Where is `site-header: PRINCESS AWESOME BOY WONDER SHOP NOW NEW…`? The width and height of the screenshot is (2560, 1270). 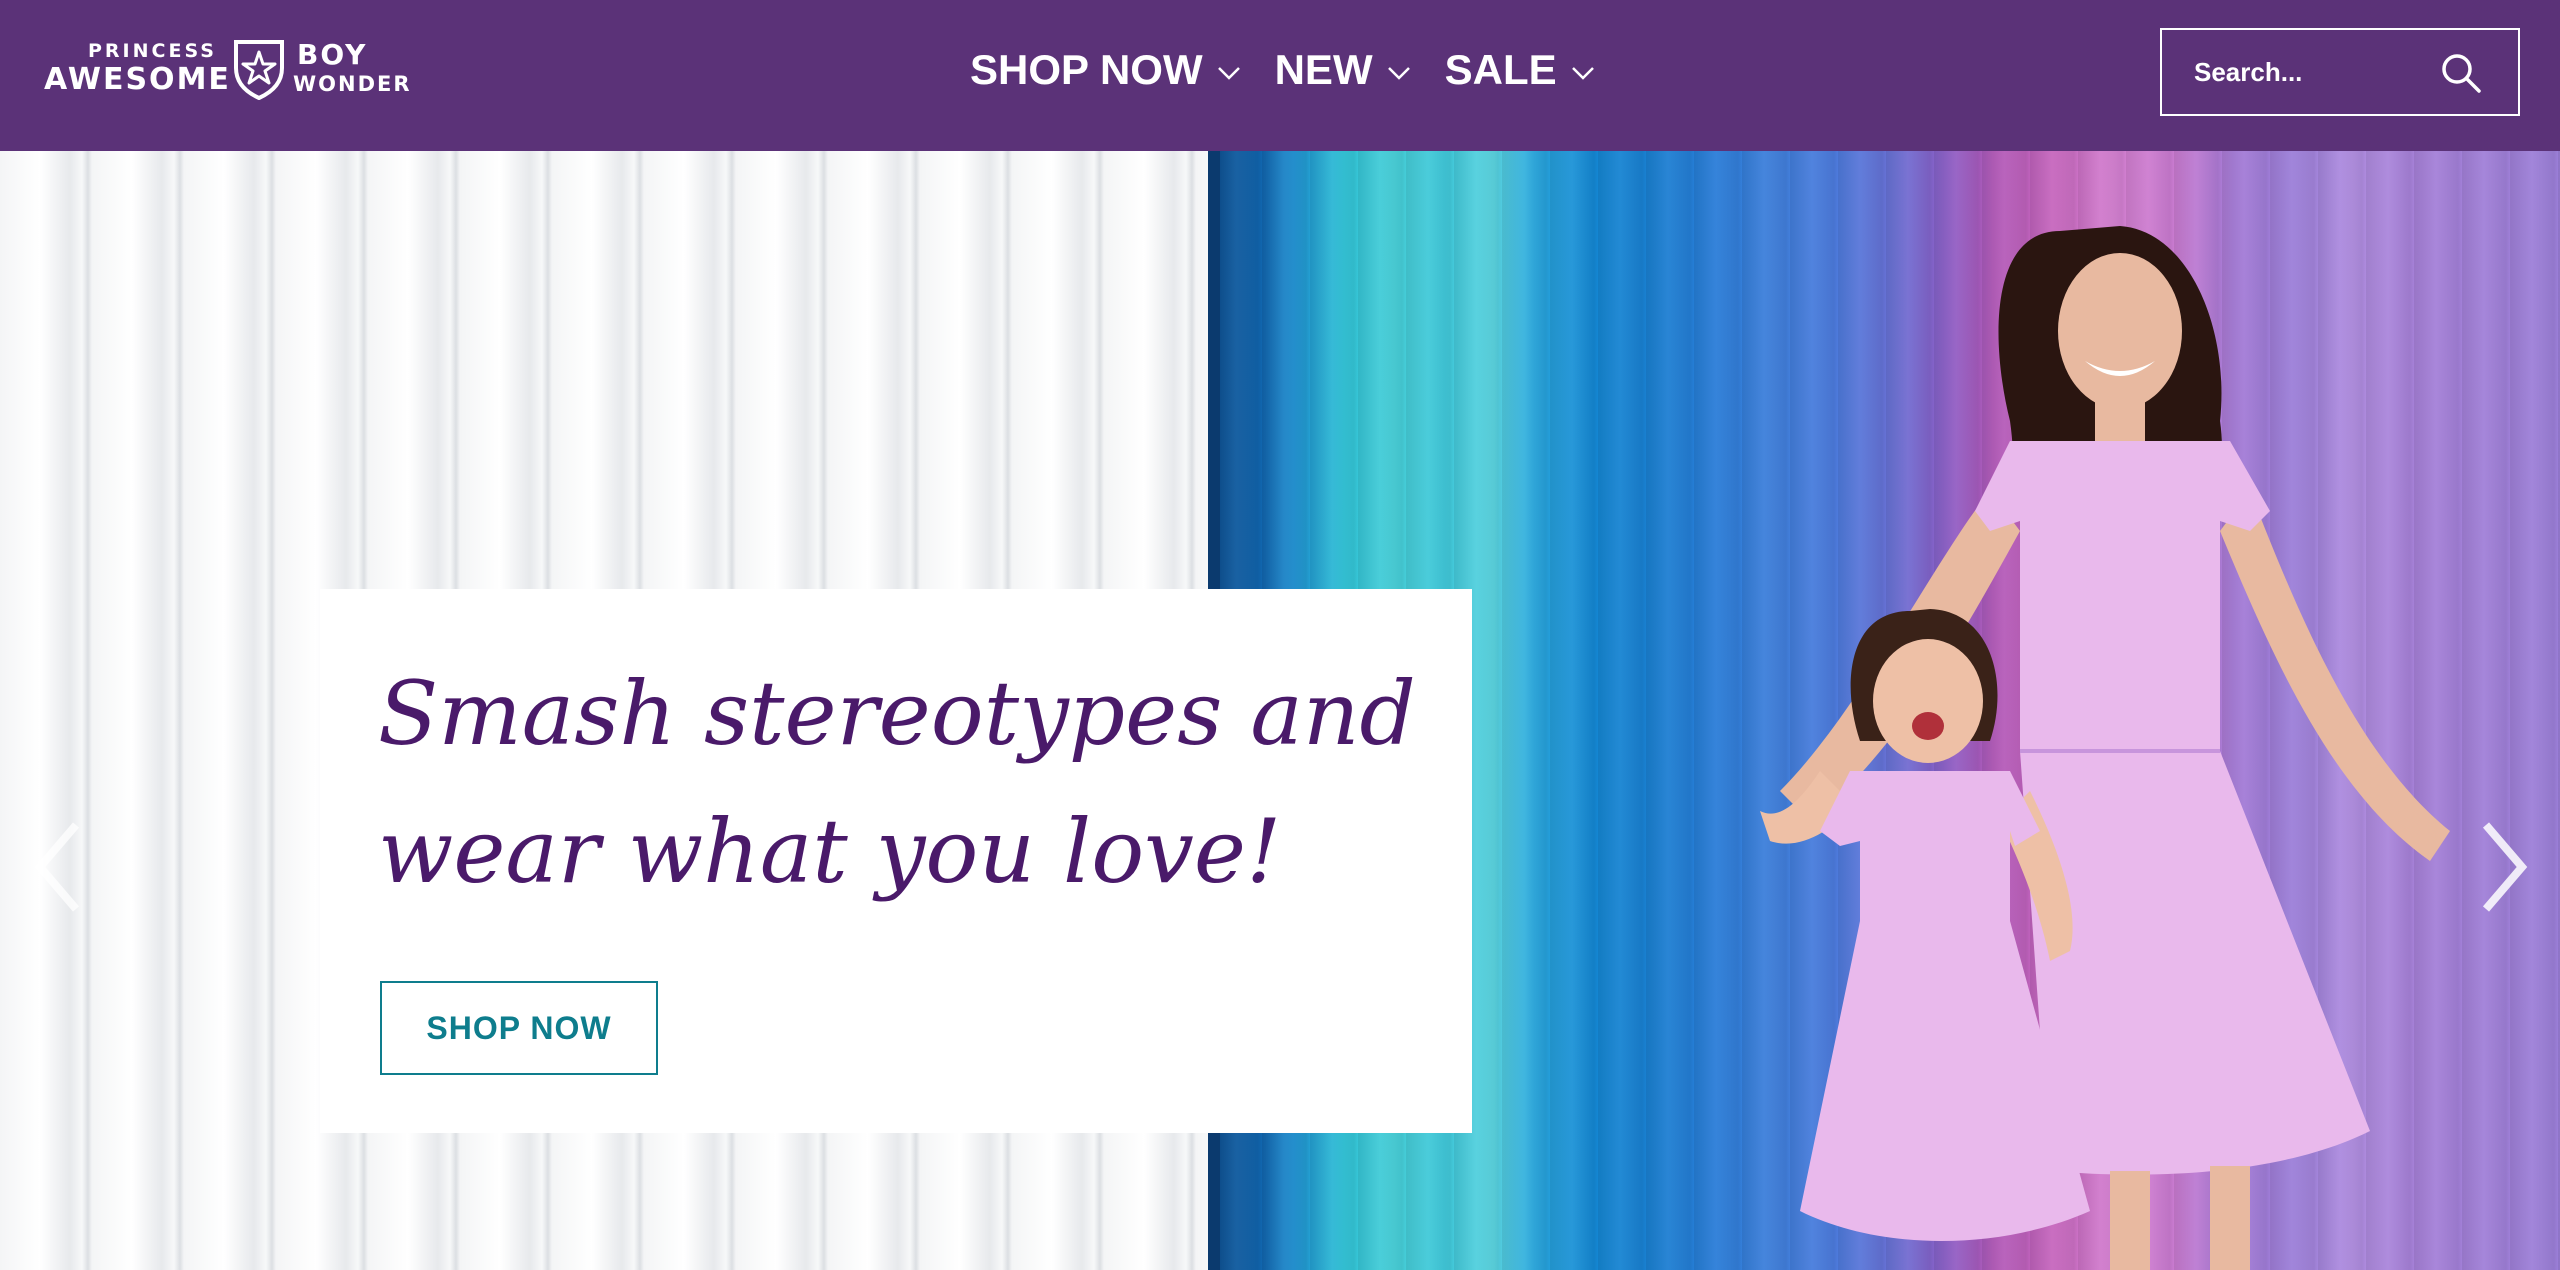
site-header: PRINCESS AWESOME BOY WONDER SHOP NOW NEW… is located at coordinates (1280, 75).